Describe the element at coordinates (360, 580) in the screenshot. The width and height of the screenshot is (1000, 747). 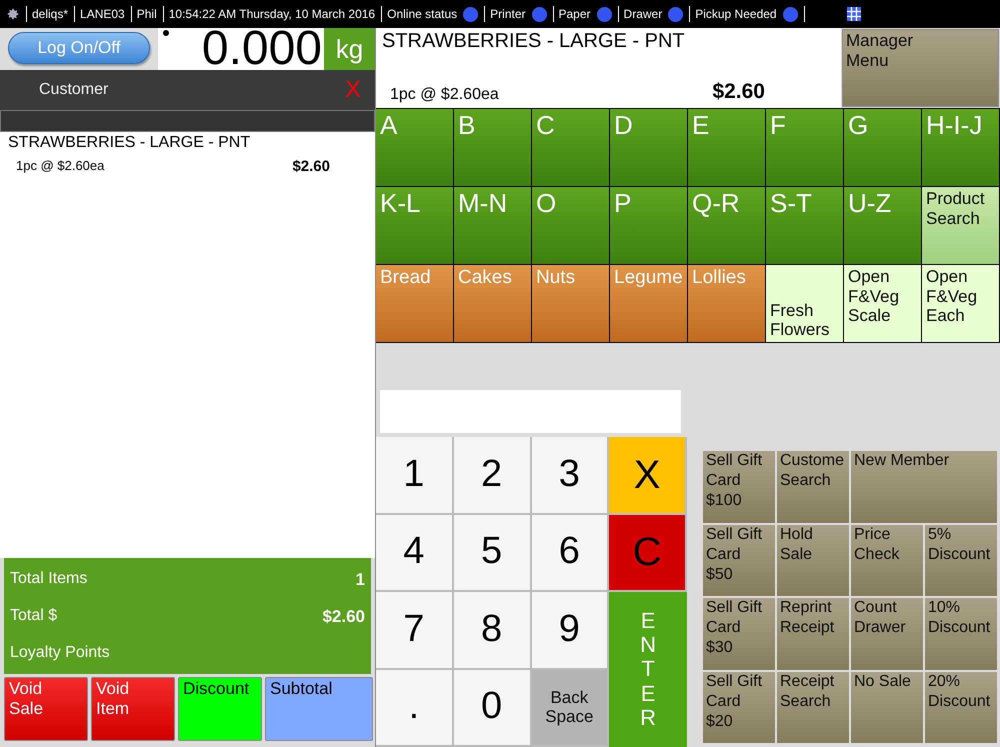
I see `total-value: 1` at that location.